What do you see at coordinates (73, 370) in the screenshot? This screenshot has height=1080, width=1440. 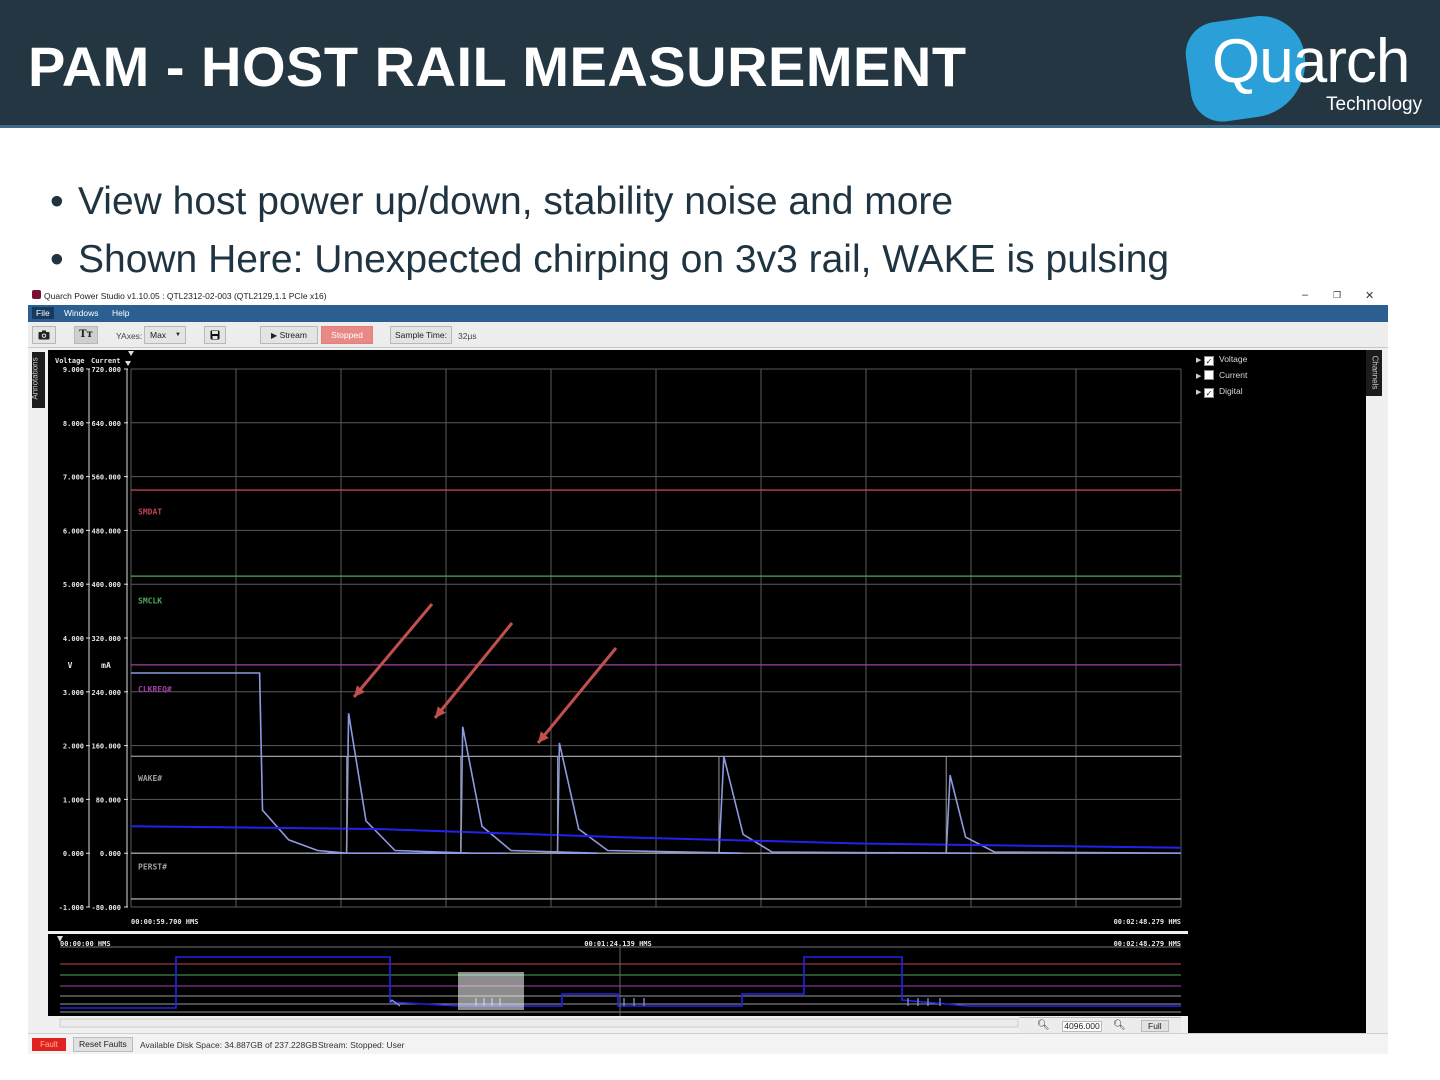 I see `voltage-tick-label: 9.000` at bounding box center [73, 370].